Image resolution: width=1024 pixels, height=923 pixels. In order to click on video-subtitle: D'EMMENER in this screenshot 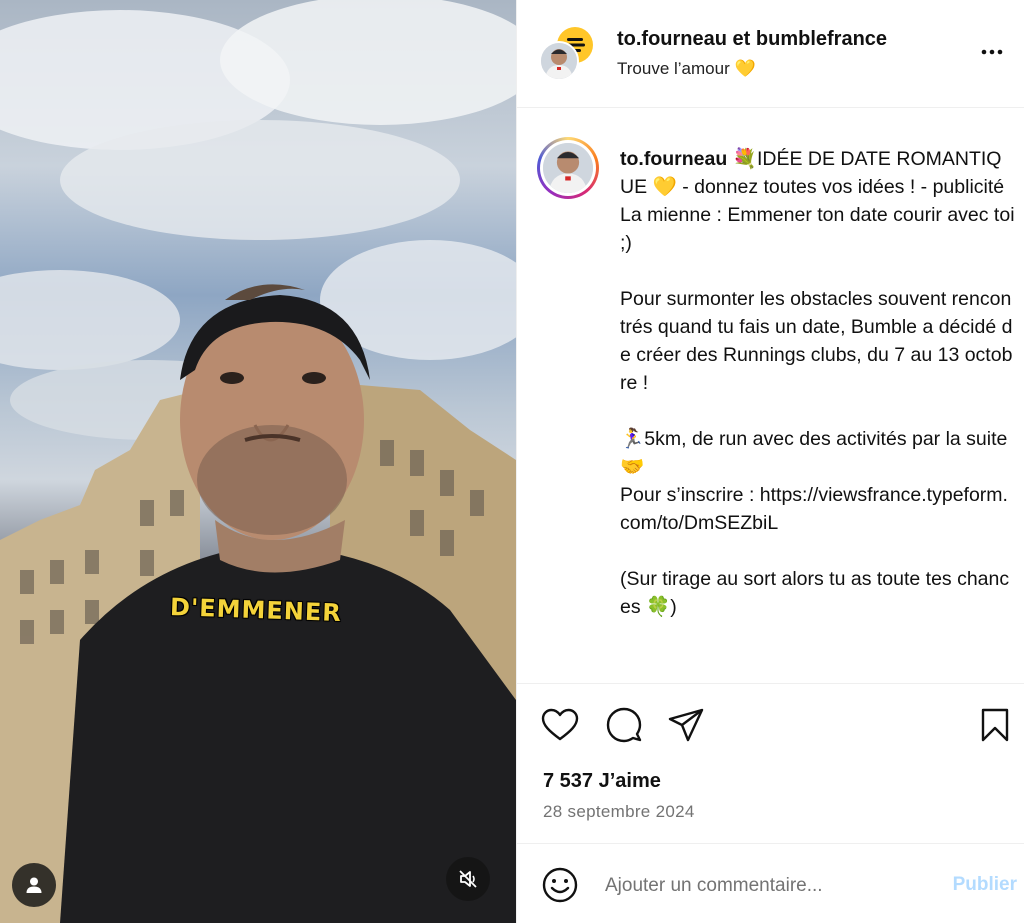, I will do `click(256, 610)`.